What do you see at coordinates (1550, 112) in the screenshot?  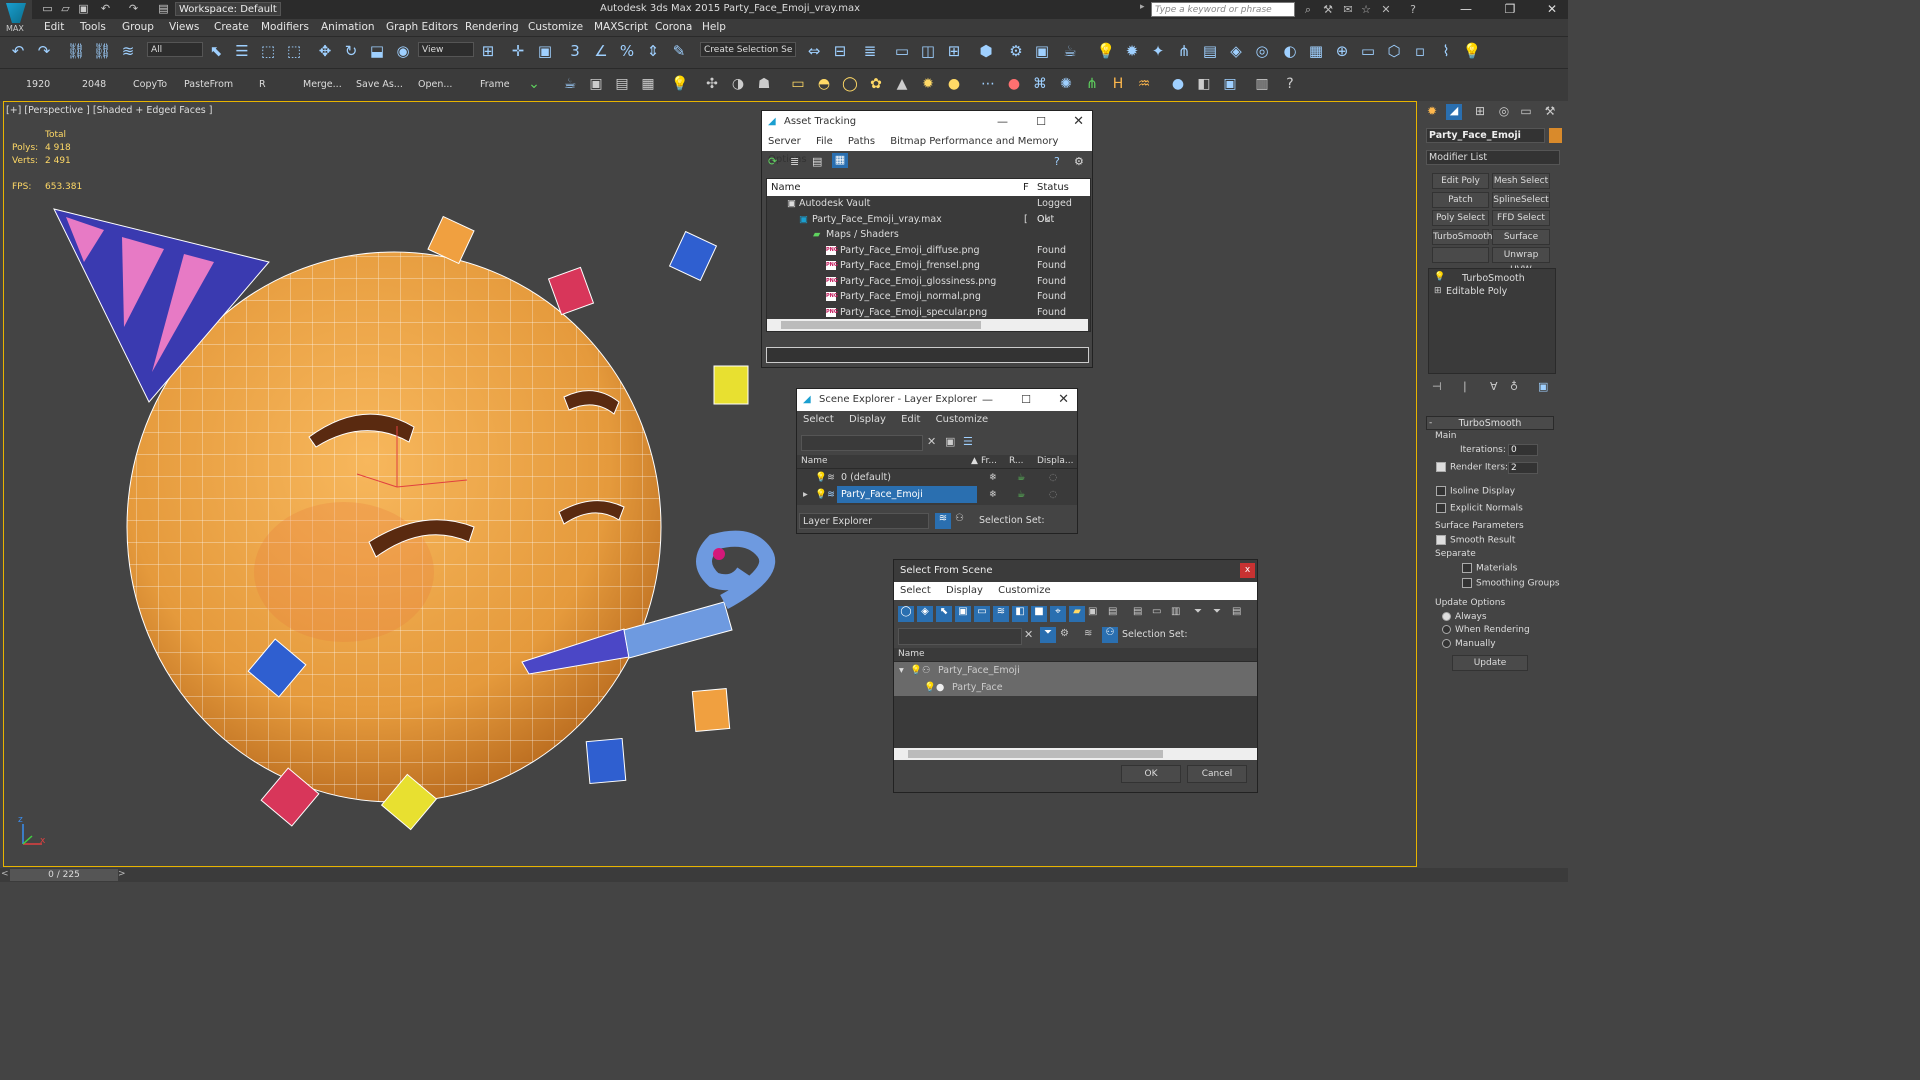 I see `utilities-tab-icon: ⚒` at bounding box center [1550, 112].